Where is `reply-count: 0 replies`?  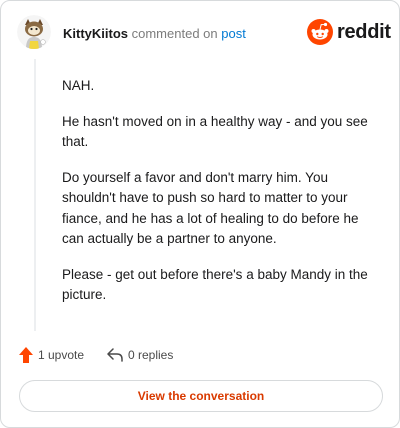
reply-count: 0 replies is located at coordinates (151, 355).